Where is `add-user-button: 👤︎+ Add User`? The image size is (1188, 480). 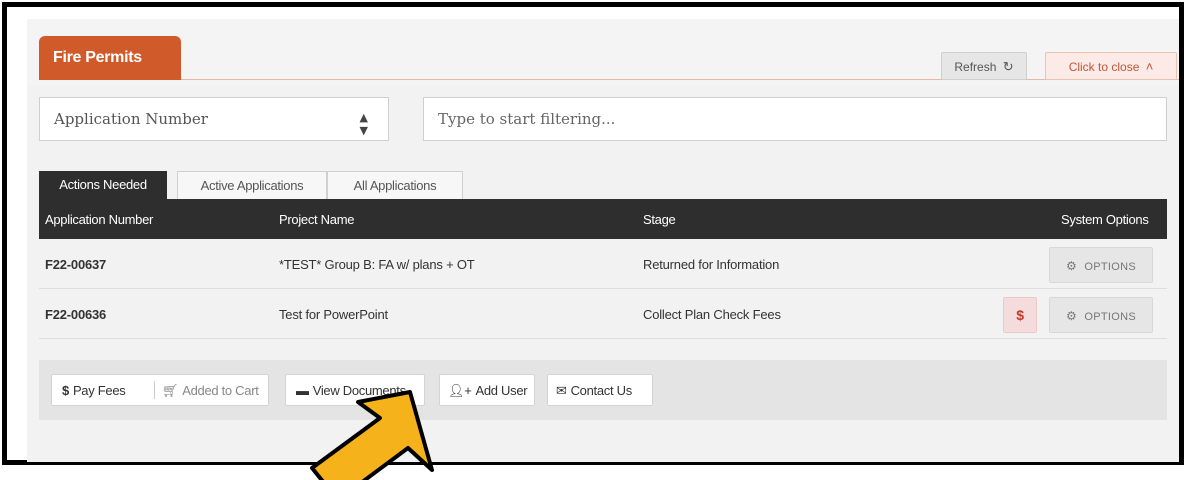
add-user-button: 👤︎+ Add User is located at coordinates (487, 390).